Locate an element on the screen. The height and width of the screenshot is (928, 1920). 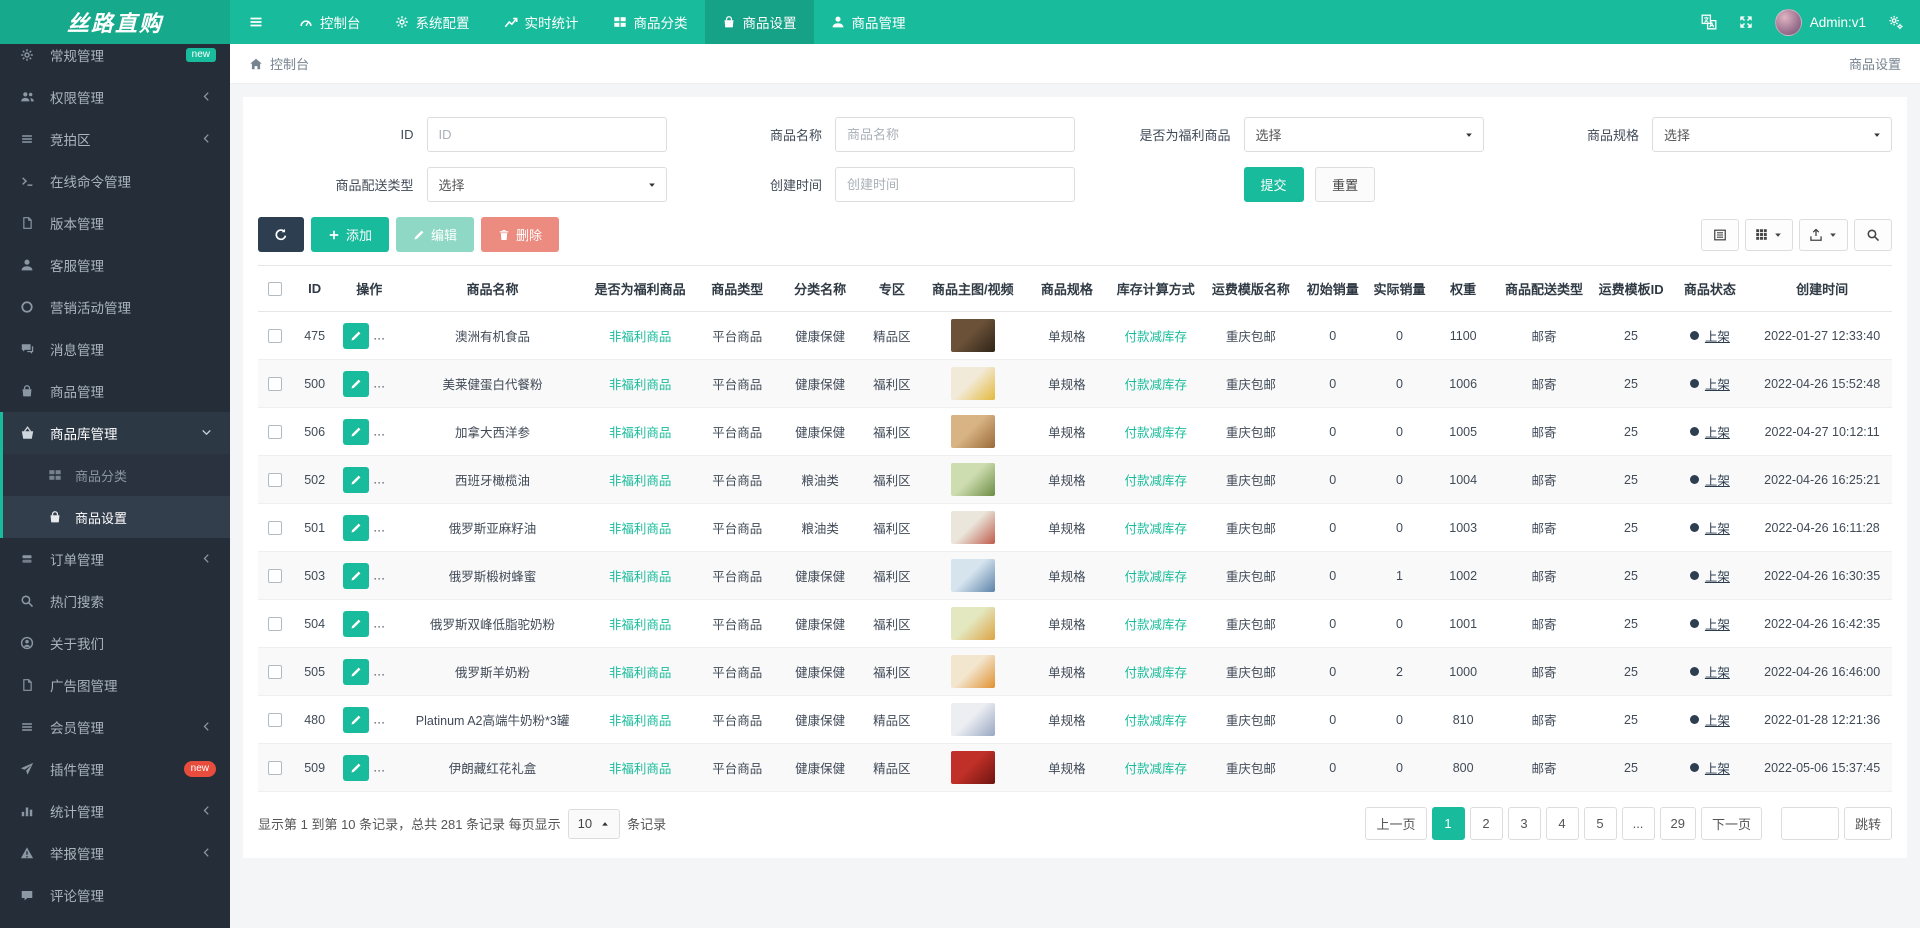
export-button is located at coordinates (1823, 234).